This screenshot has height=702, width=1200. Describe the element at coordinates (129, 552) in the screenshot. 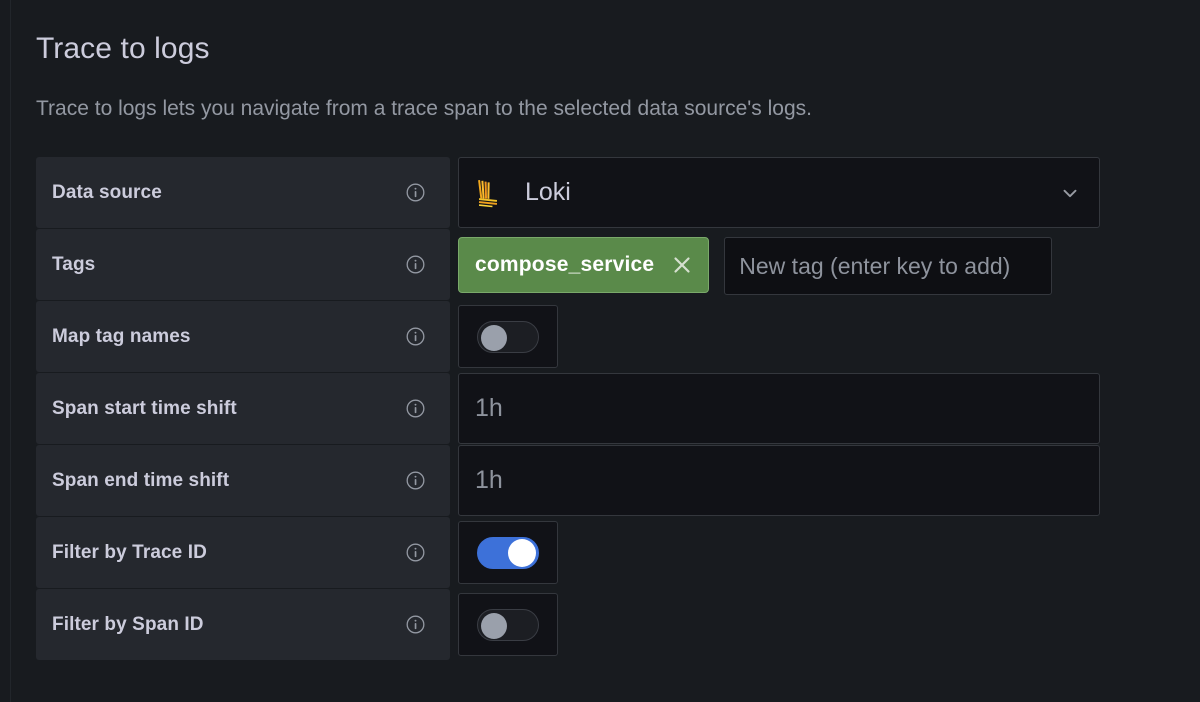

I see `label-text-filter-by-trace-id: Filter by Trace ID` at that location.